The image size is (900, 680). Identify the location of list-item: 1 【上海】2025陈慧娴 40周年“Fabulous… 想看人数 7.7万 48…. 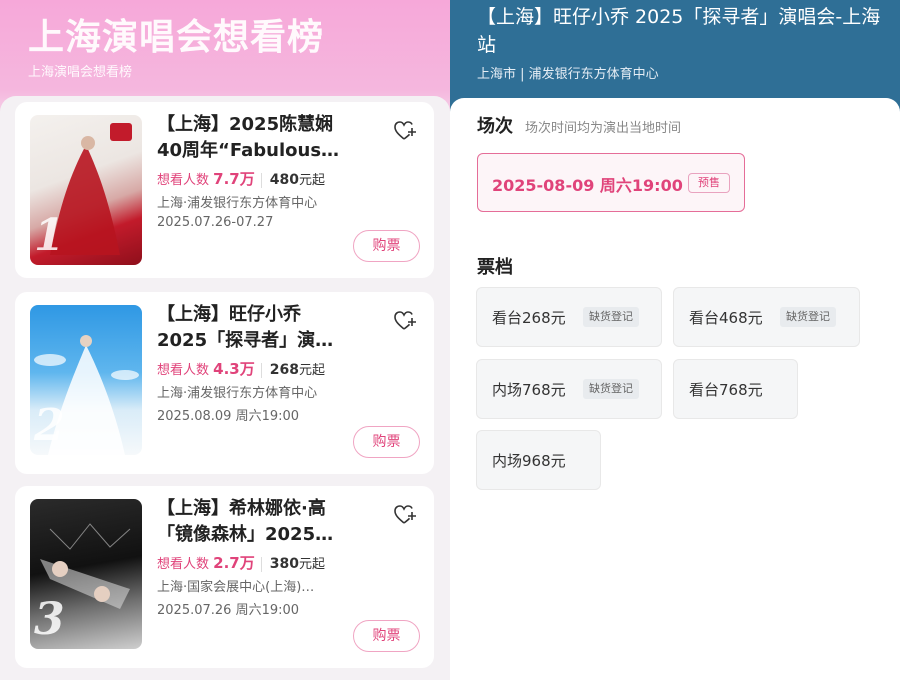
(224, 190).